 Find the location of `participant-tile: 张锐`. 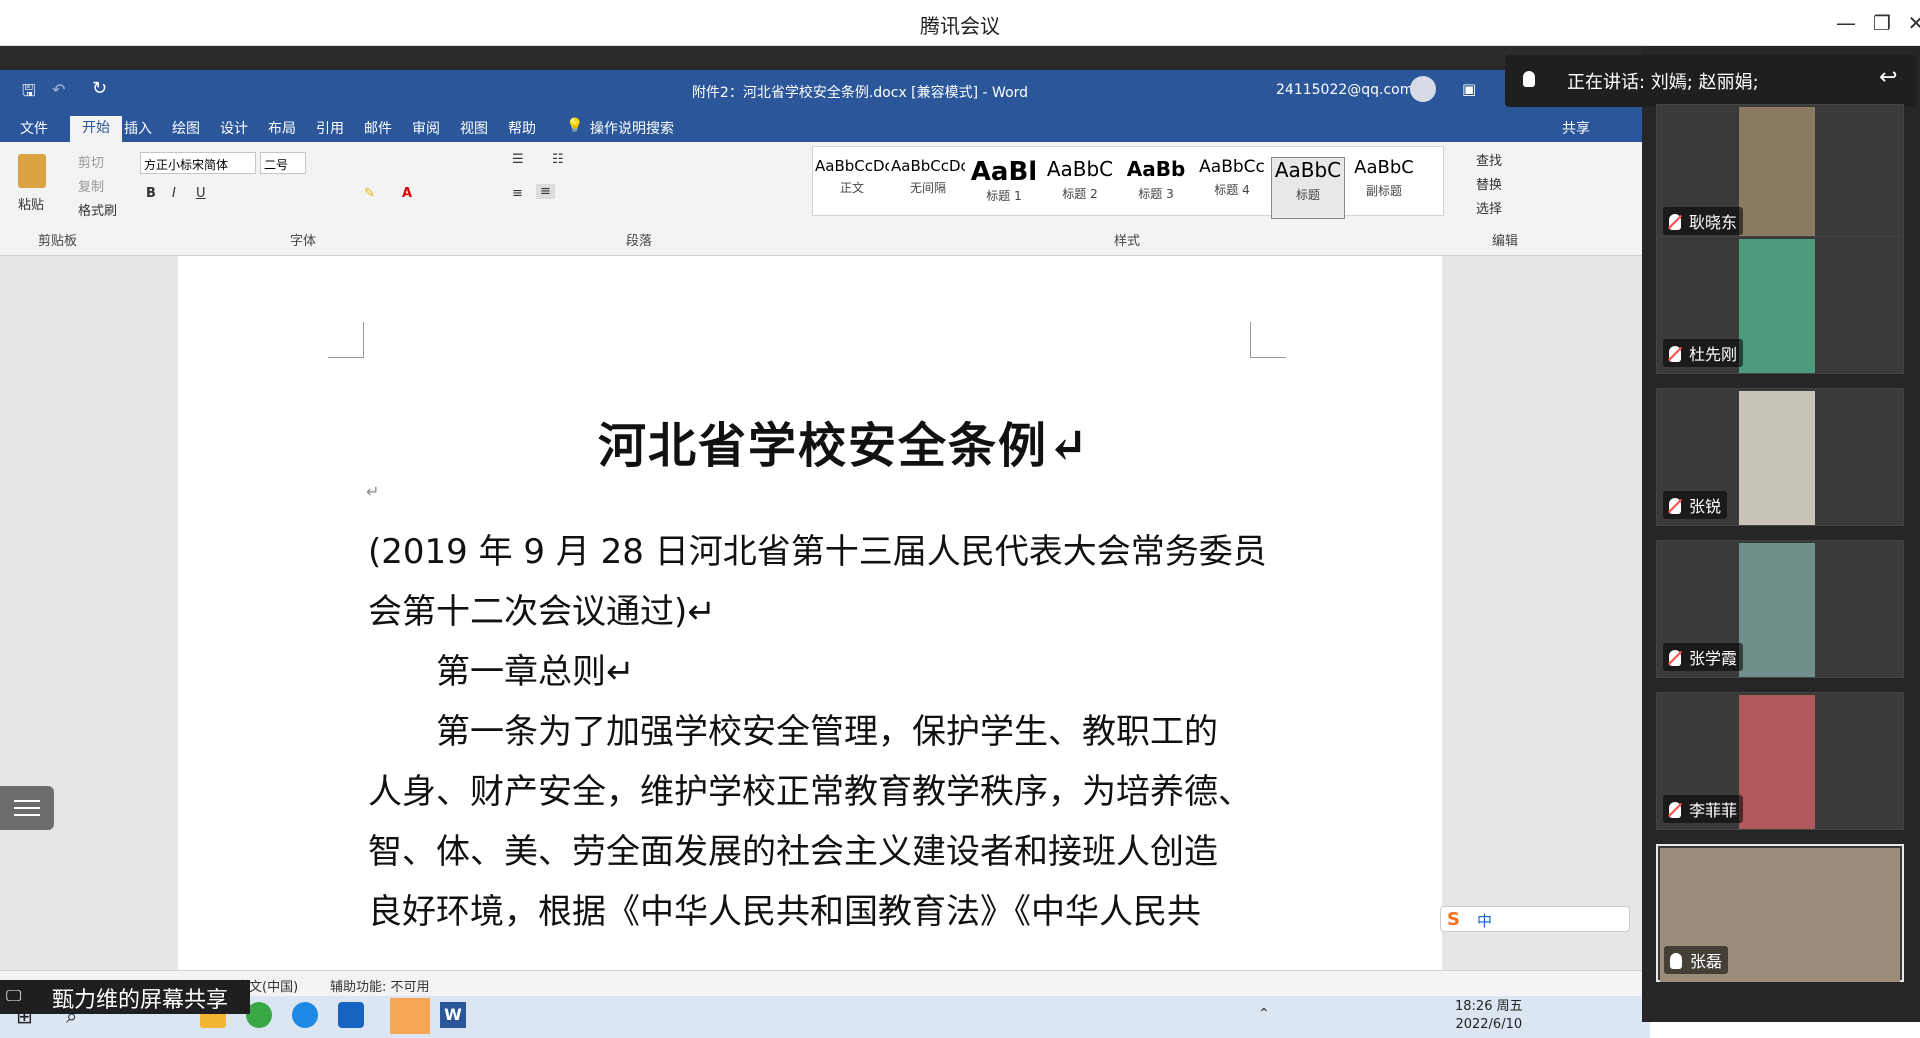

participant-tile: 张锐 is located at coordinates (1780, 457).